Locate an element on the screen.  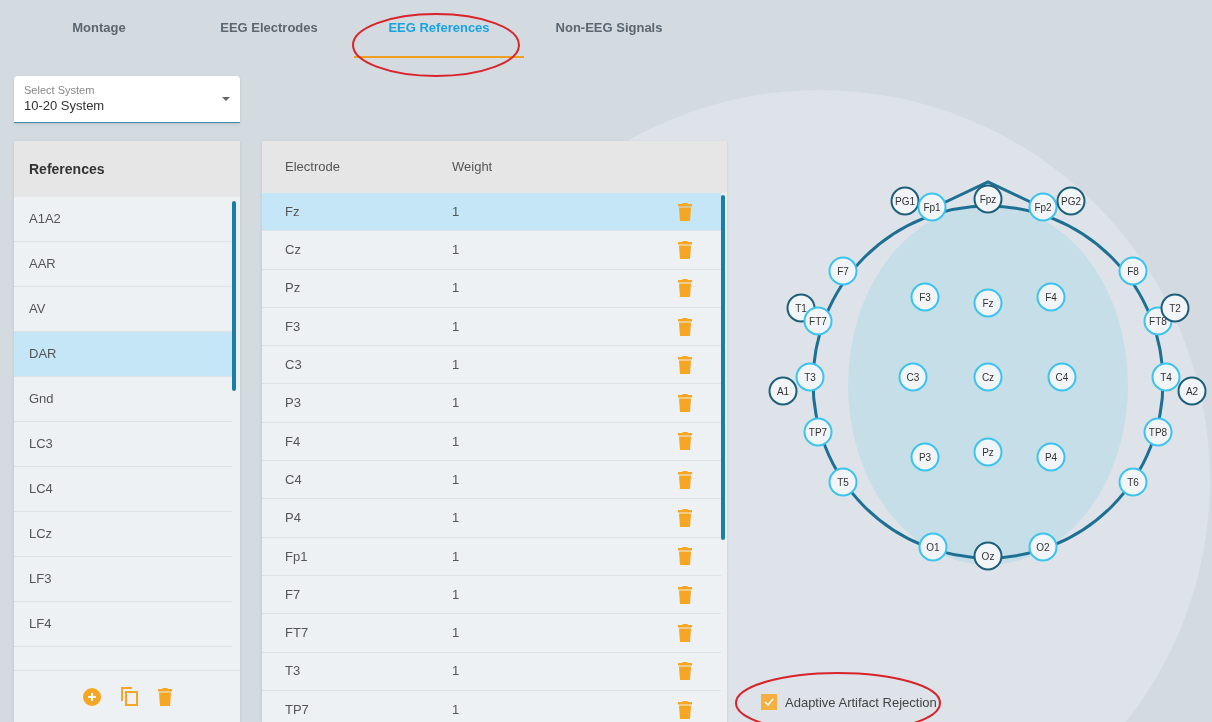
reference-item: LC4 is located at coordinates (123, 489).